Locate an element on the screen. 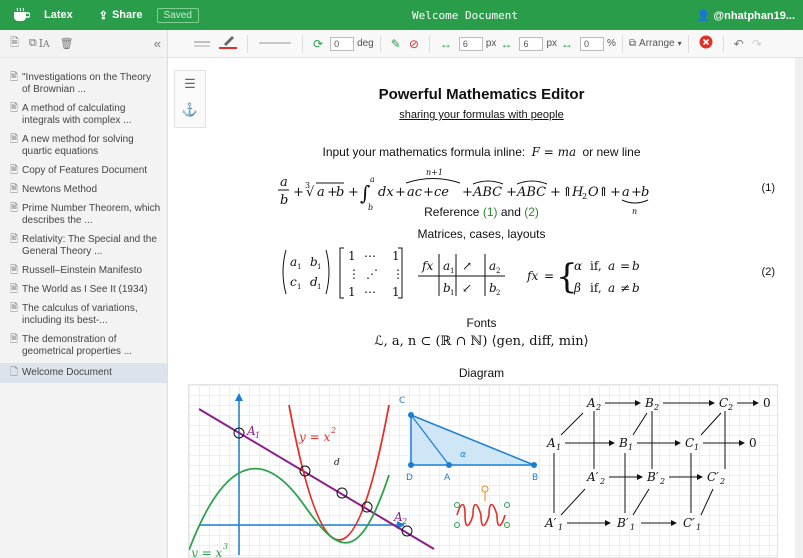 The height and width of the screenshot is (558, 803). document-list-item: 🗎 Copy of Features Document is located at coordinates (83, 171).